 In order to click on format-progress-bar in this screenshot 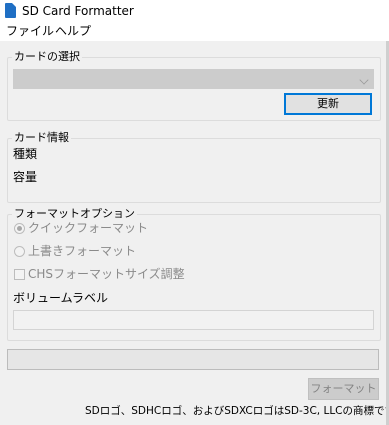, I will do `click(193, 359)`.